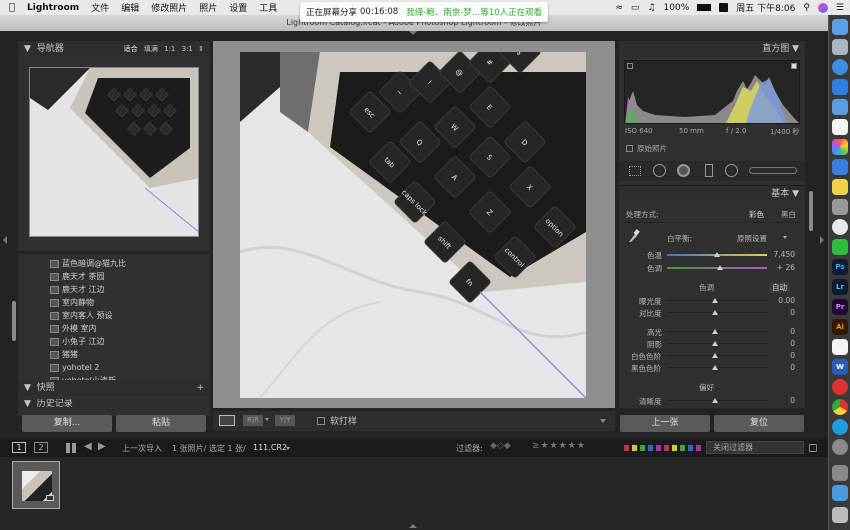 The width and height of the screenshot is (850, 530). What do you see at coordinates (665, 423) in the screenshot?
I see `previous-button: 上一张` at bounding box center [665, 423].